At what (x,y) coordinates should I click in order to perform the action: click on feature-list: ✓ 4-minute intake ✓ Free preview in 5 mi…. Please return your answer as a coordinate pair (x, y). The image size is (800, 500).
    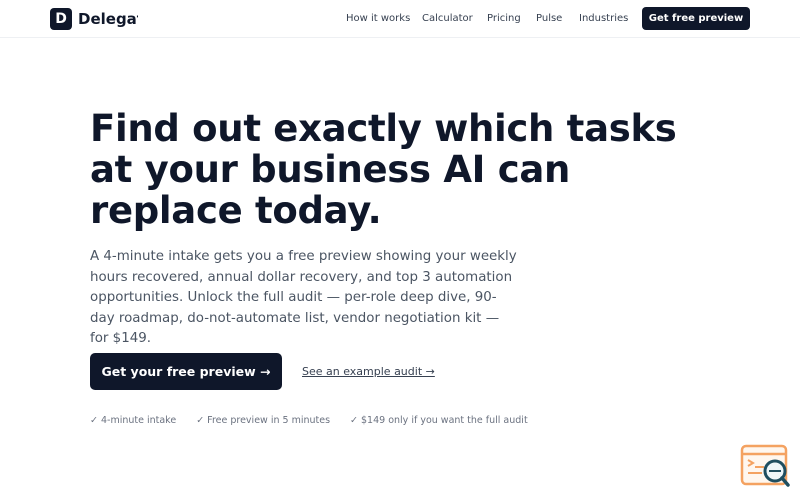
    Looking at the image, I should click on (319, 420).